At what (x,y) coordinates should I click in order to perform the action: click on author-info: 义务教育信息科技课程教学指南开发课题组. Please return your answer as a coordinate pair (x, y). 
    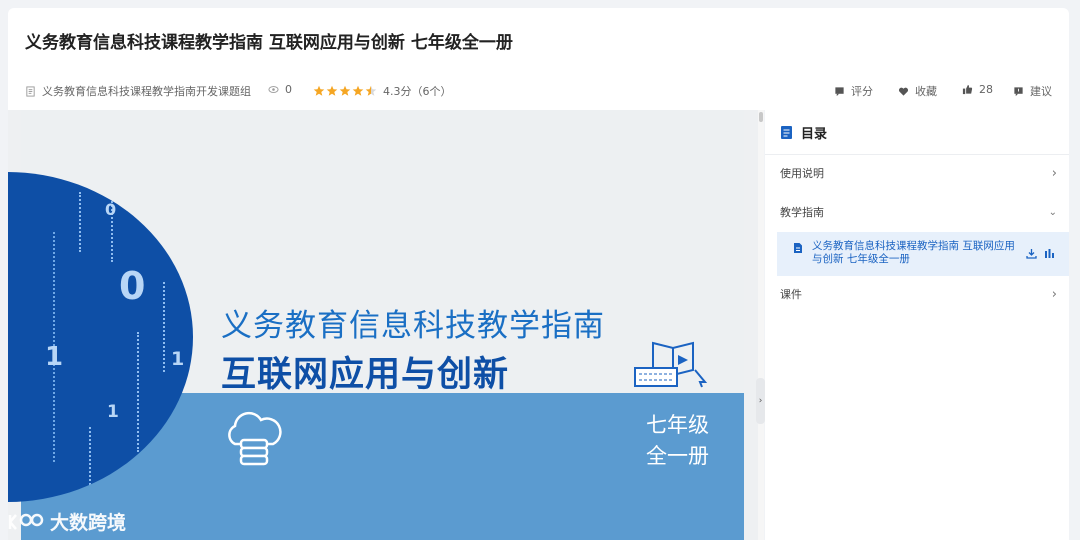
    Looking at the image, I should click on (138, 91).